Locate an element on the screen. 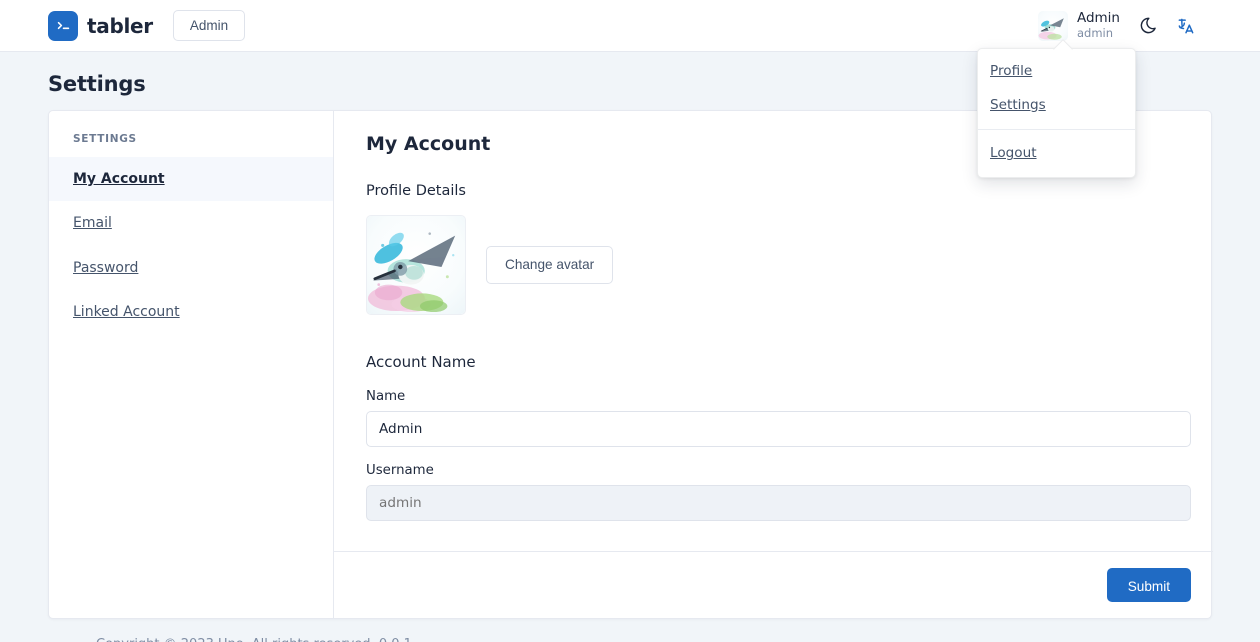  hummingbird-watercolor-avatar is located at coordinates (1052, 25).